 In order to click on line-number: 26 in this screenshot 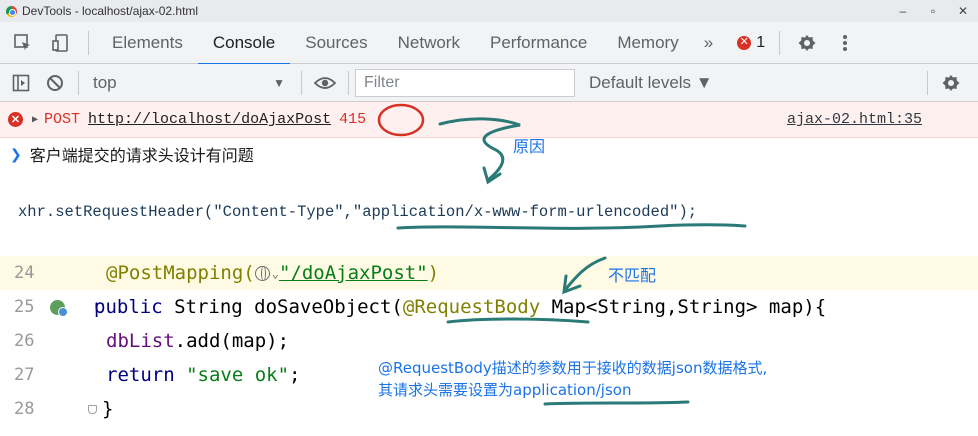, I will do `click(24, 341)`.